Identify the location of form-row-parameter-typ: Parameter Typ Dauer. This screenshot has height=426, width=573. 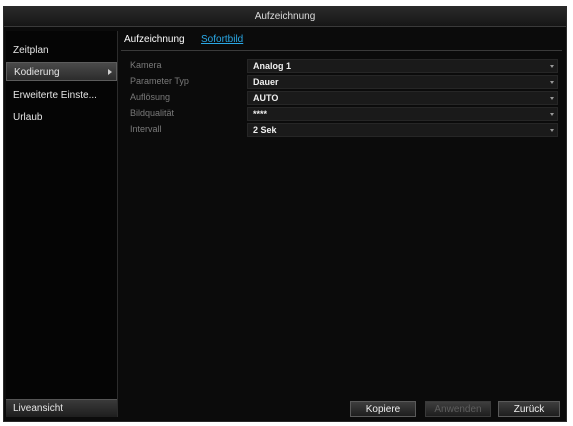
(342, 82).